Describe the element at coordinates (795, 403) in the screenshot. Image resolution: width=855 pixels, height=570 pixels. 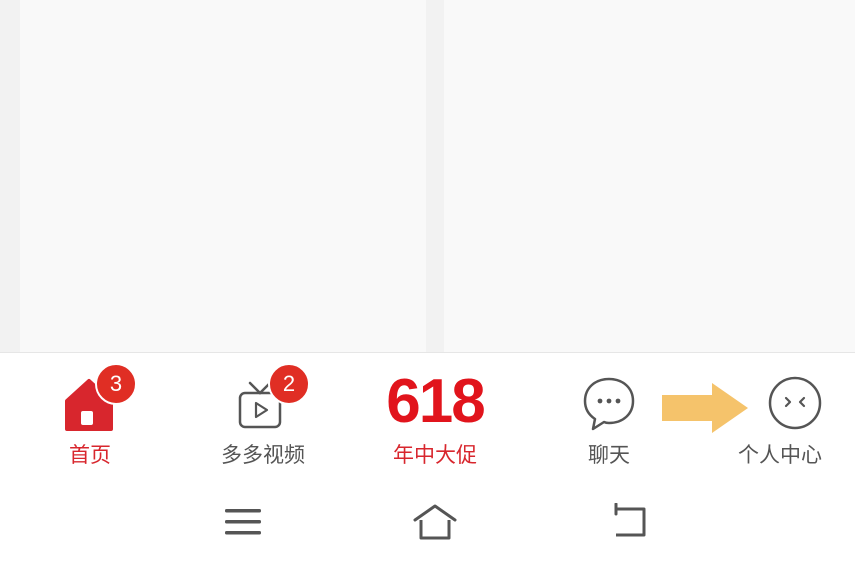
I see `profile-face-icon` at that location.